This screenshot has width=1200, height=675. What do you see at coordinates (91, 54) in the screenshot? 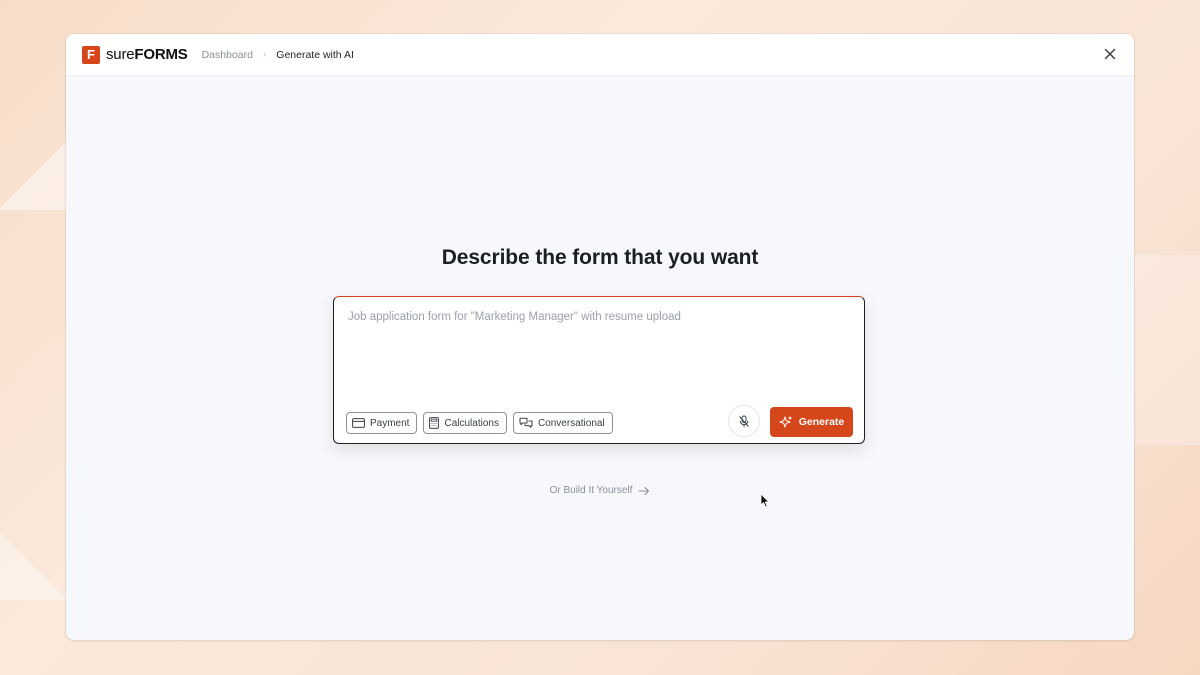
I see `logo-mark: F` at bounding box center [91, 54].